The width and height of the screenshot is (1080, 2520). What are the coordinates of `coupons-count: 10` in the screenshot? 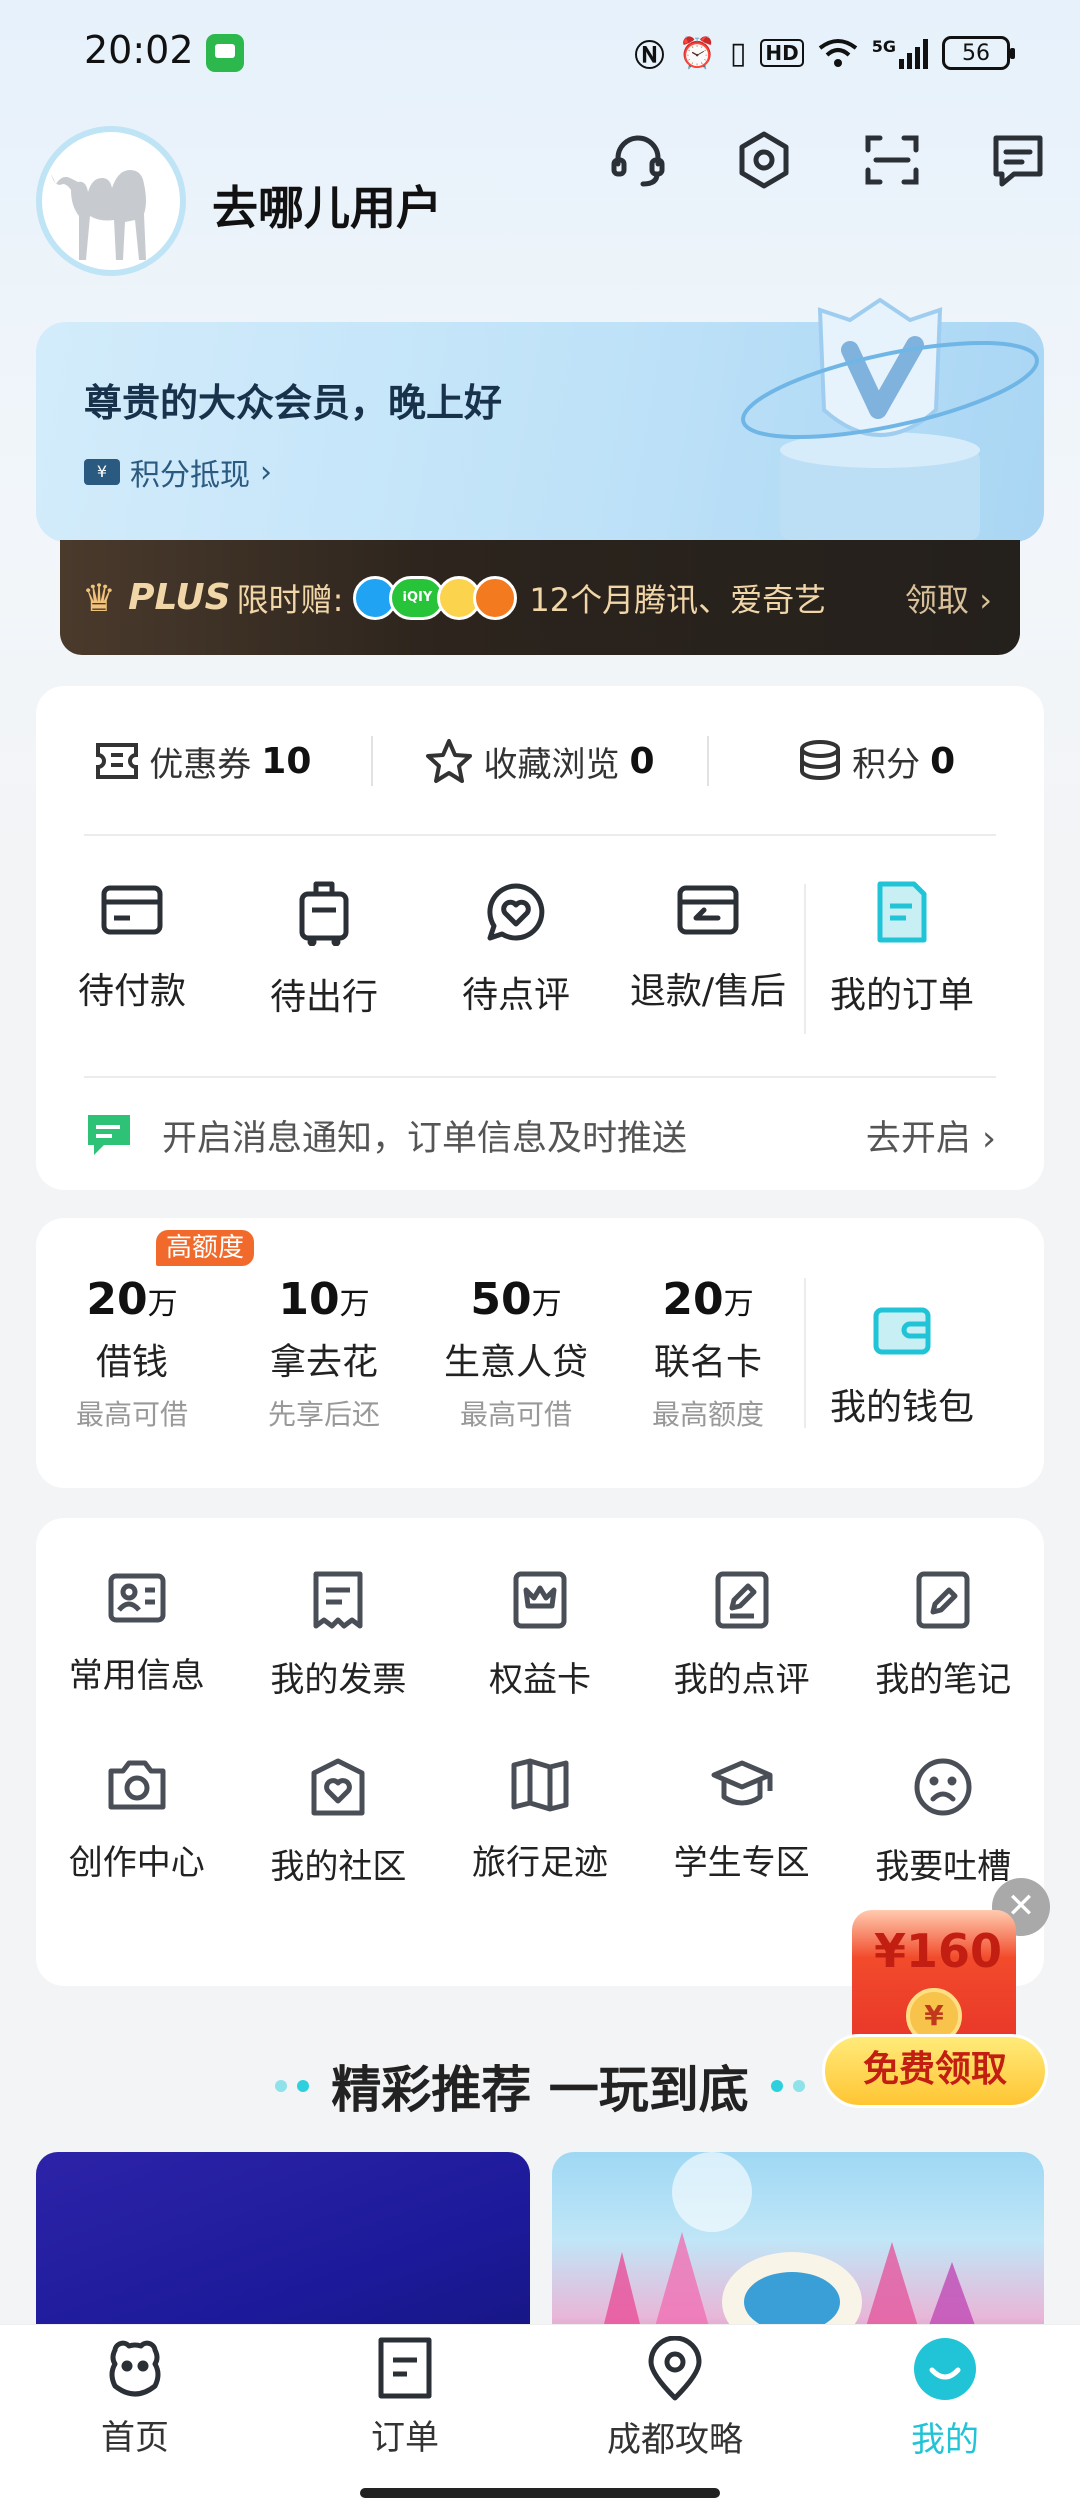 It's located at (286, 761).